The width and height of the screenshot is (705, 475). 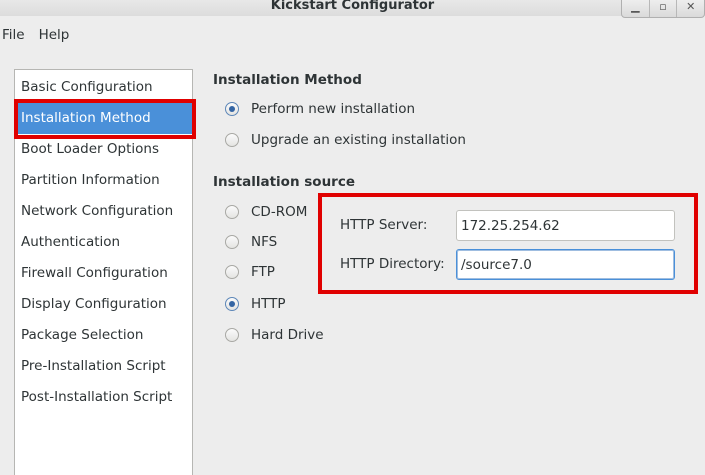 I want to click on radio-label: Hard Drive, so click(x=287, y=335).